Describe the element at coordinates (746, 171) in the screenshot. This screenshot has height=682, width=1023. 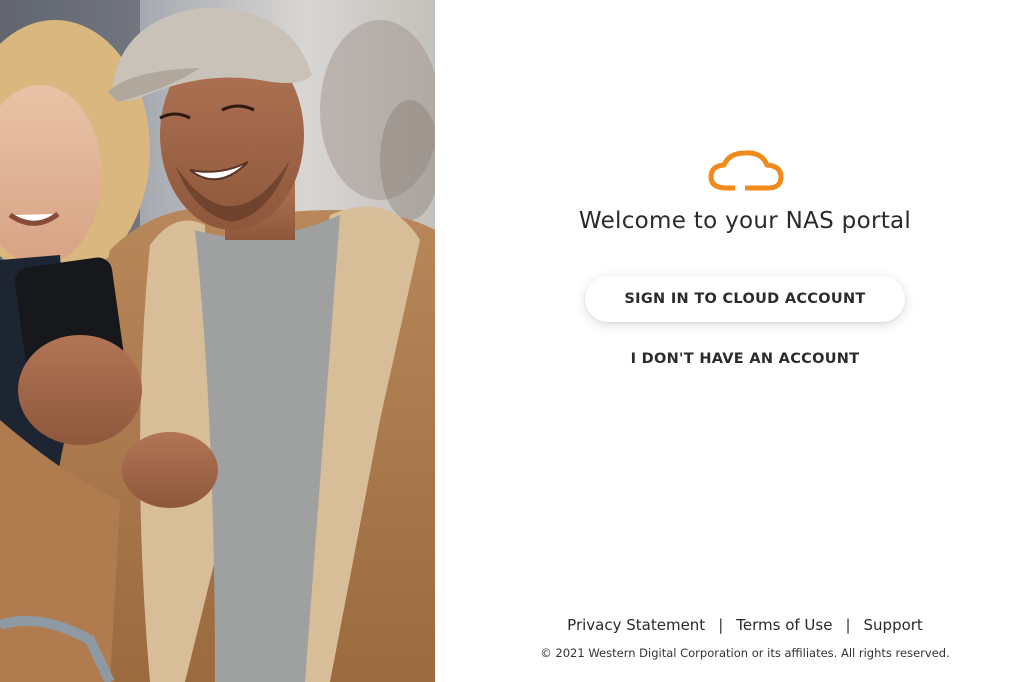
I see `cloud-icon` at that location.